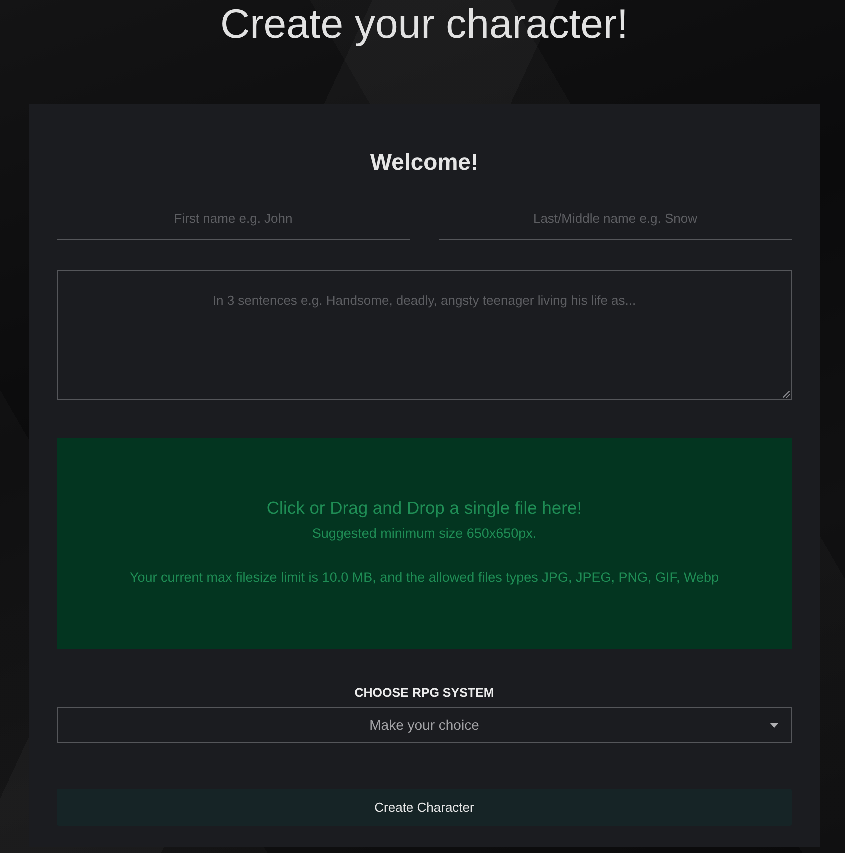  Describe the element at coordinates (424, 807) in the screenshot. I see `create-character-button: Create Character` at that location.